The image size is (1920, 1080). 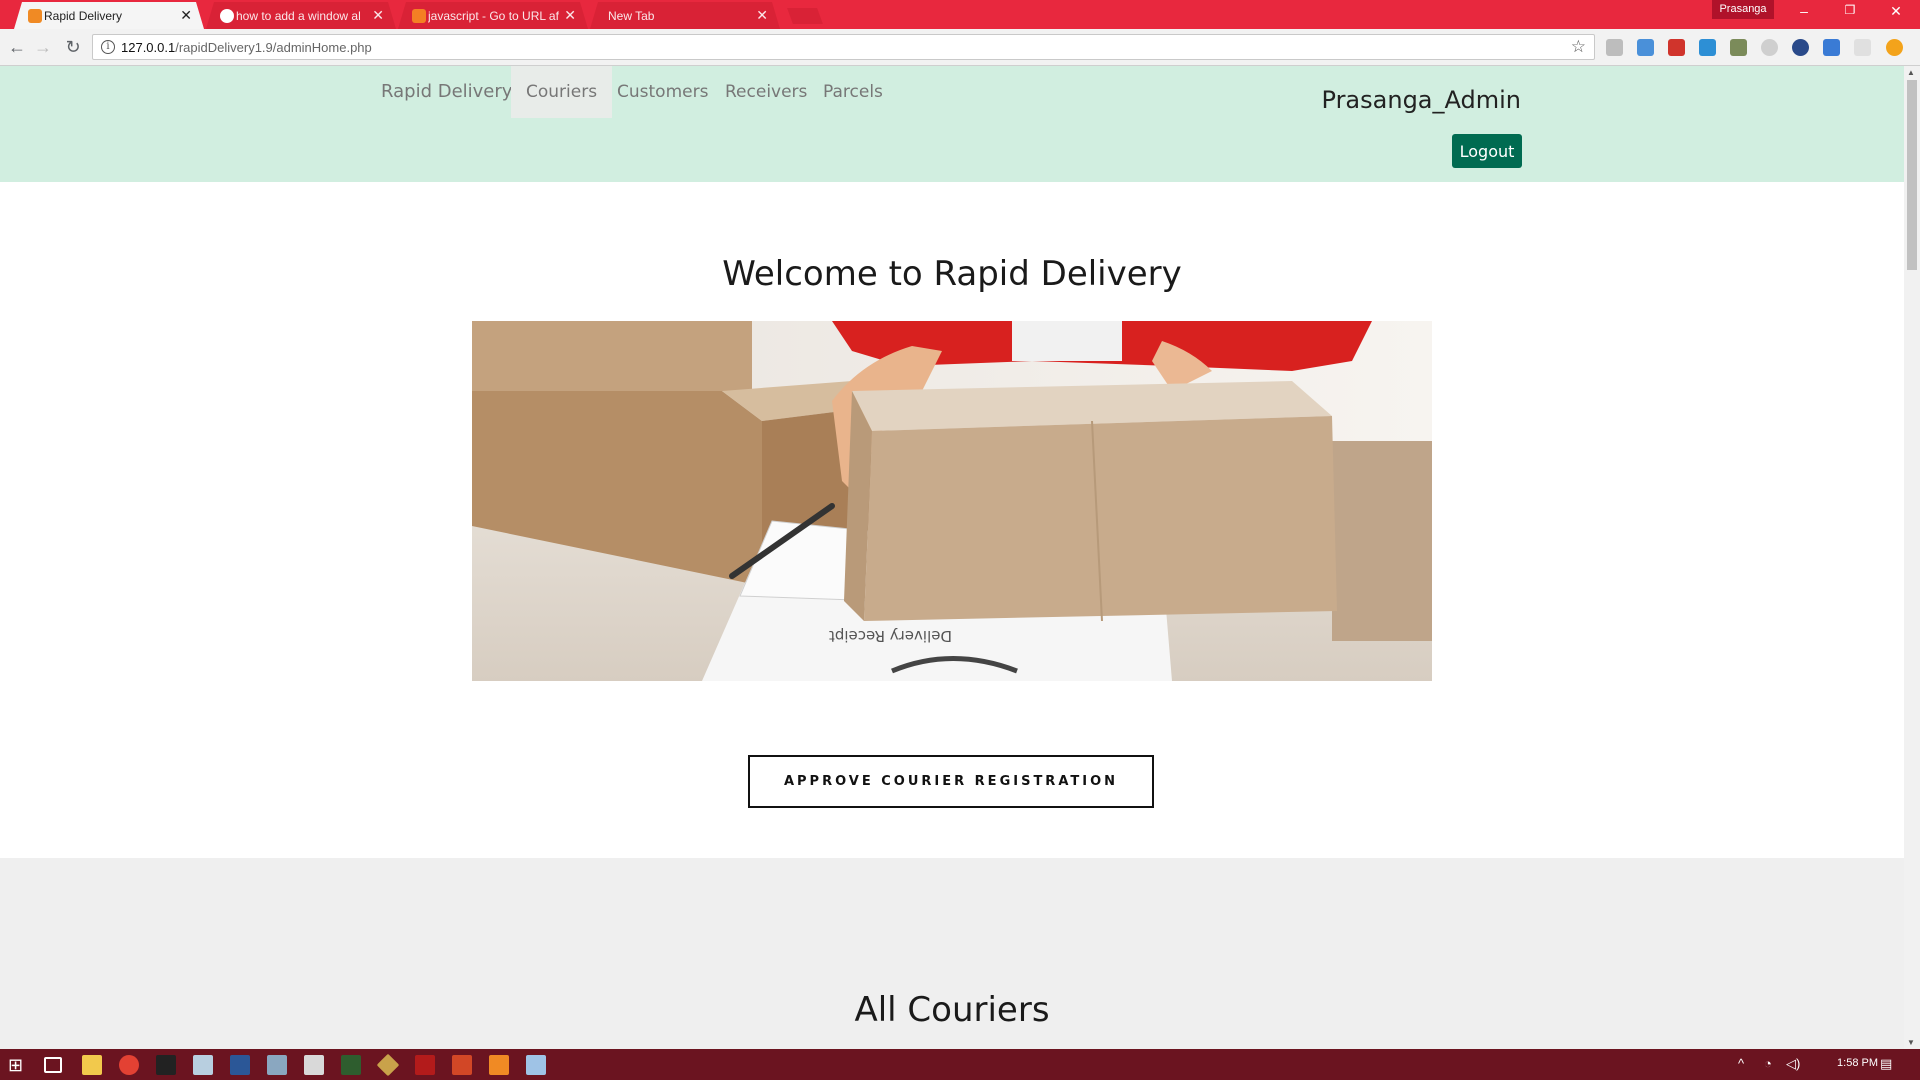 What do you see at coordinates (1886, 1064) in the screenshot?
I see `notifications-icon: ▤` at bounding box center [1886, 1064].